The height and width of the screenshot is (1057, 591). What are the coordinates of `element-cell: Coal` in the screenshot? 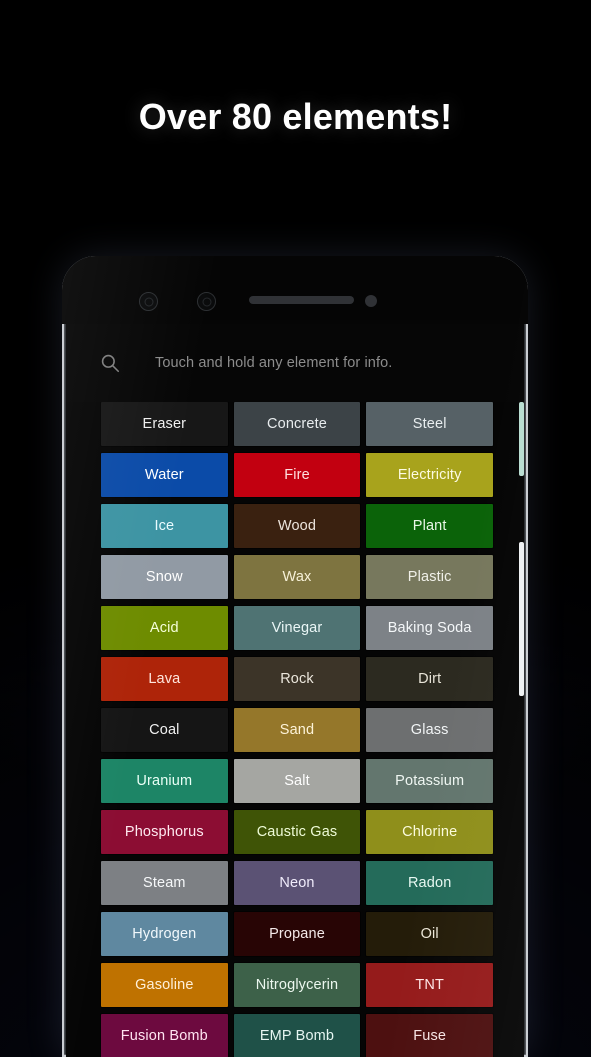 It's located at (164, 730).